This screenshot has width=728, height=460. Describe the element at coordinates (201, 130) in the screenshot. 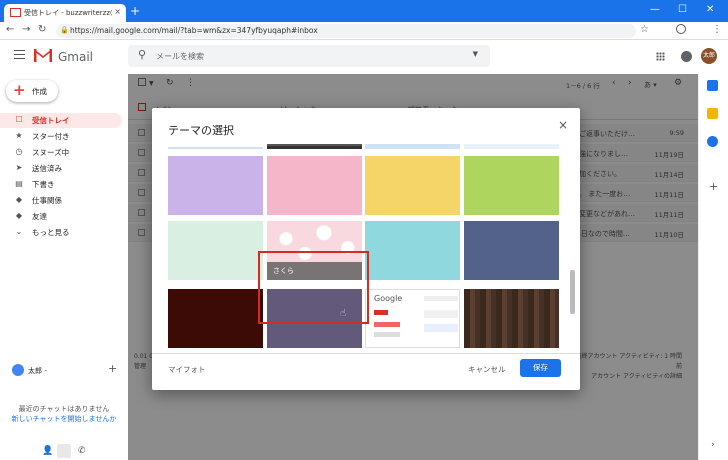

I see `dialog-title: テーマの選択` at that location.